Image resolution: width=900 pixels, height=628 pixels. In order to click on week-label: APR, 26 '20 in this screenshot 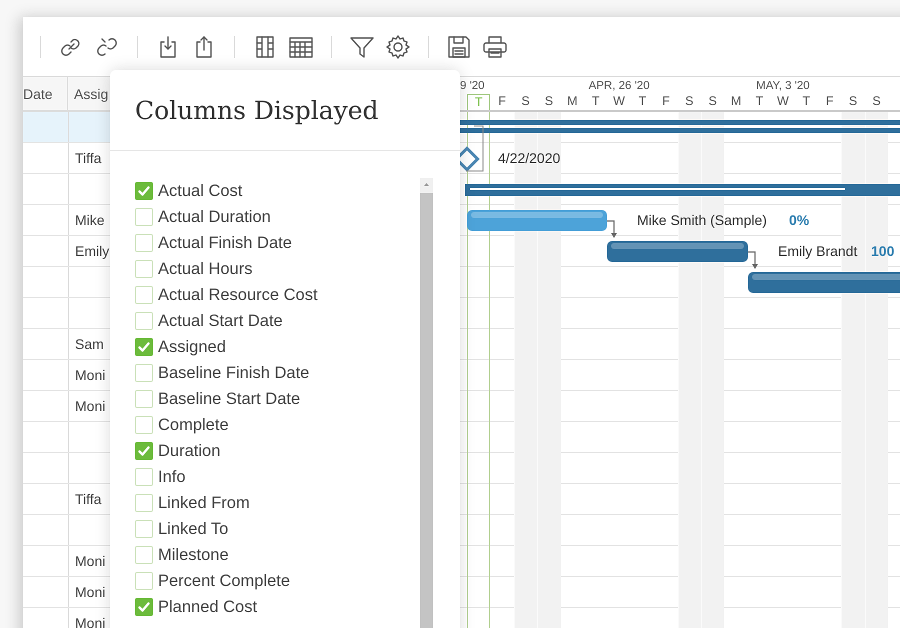, I will do `click(619, 86)`.